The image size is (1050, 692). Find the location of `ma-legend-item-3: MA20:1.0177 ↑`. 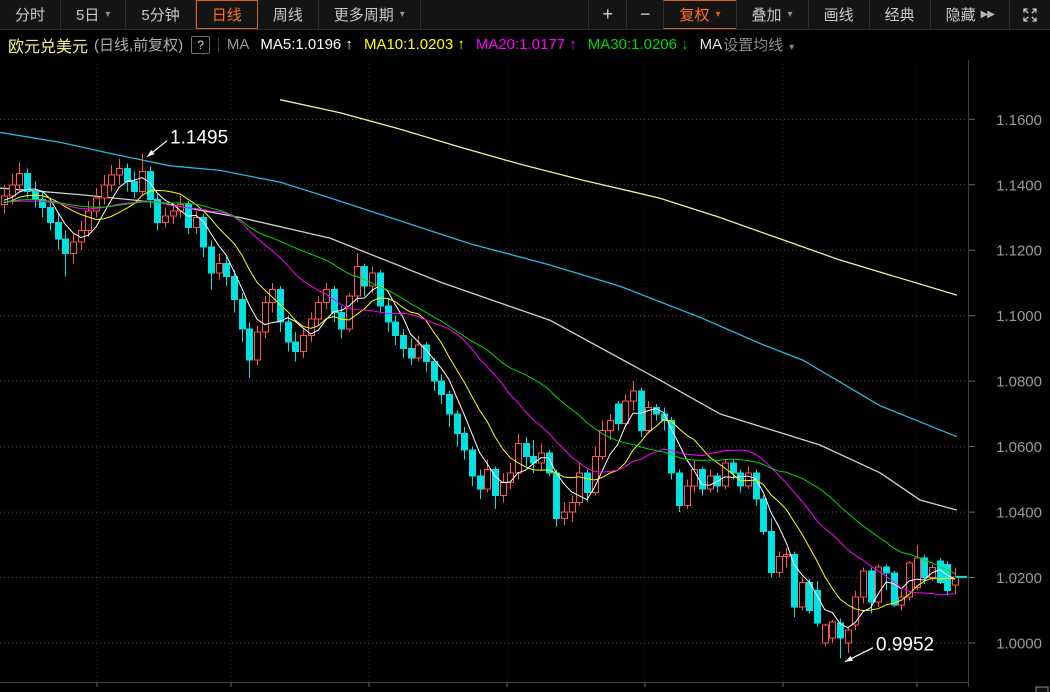

ma-legend-item-3: MA20:1.0177 ↑ is located at coordinates (526, 44).